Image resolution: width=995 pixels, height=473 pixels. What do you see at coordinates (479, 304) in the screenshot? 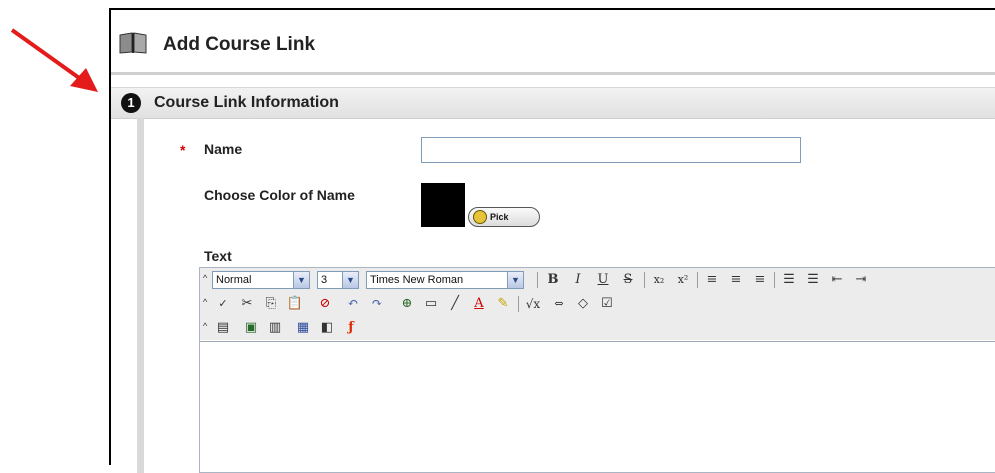
I see `text-color-icon: A` at bounding box center [479, 304].